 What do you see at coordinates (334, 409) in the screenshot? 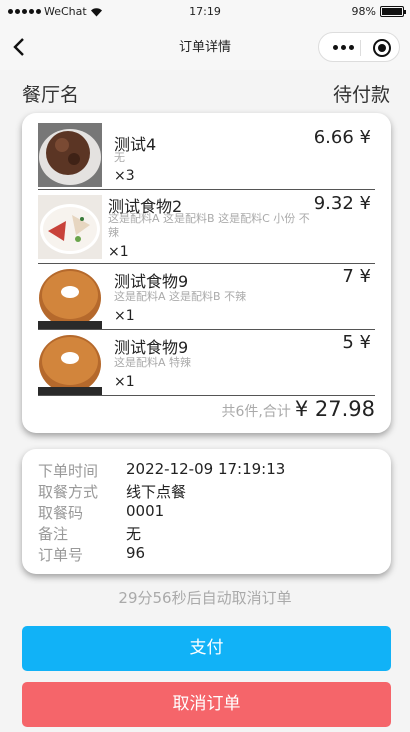
I see `order-total: ¥ 27.98` at bounding box center [334, 409].